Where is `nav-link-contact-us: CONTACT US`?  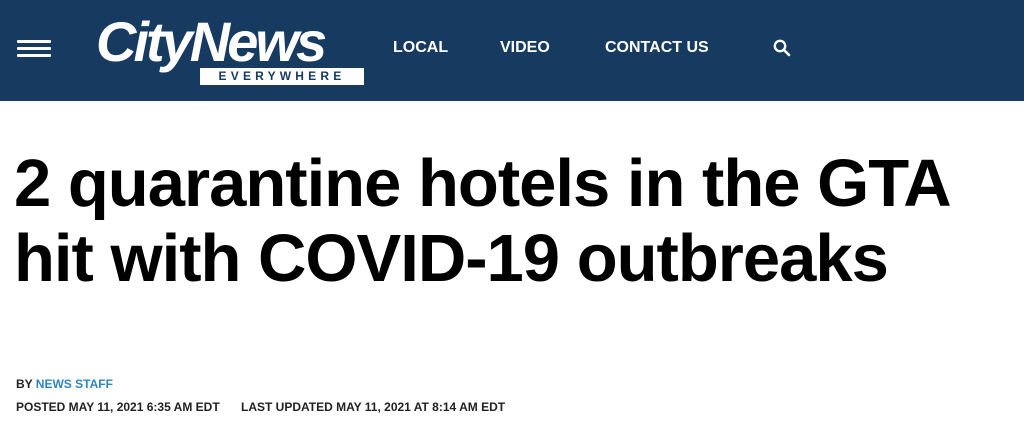
nav-link-contact-us: CONTACT US is located at coordinates (657, 48).